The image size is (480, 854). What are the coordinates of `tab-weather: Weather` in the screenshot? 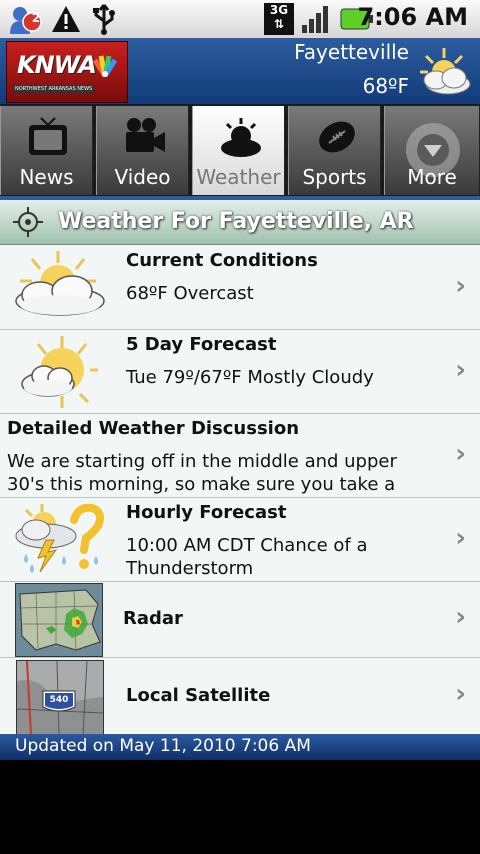 It's located at (238, 150).